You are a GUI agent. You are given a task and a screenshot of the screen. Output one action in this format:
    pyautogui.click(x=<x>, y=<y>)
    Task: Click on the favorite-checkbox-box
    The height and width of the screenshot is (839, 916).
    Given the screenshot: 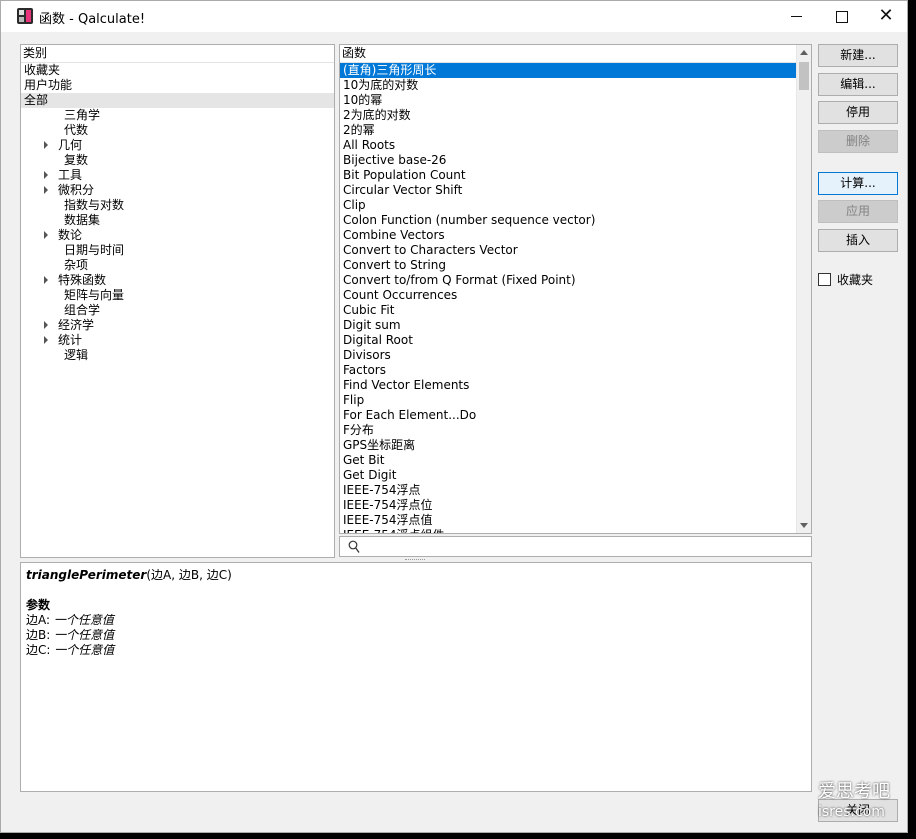 What is the action you would take?
    pyautogui.click(x=824, y=279)
    